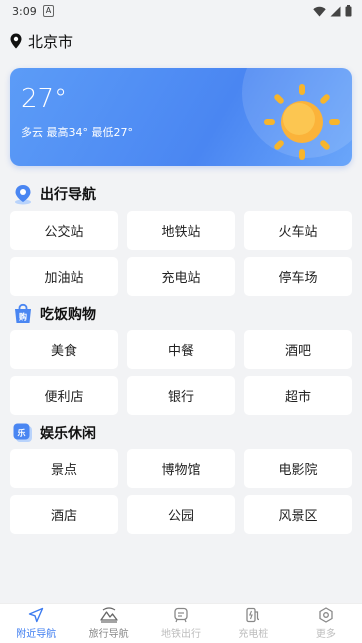 This screenshot has width=362, height=643. Describe the element at coordinates (36, 615) in the screenshot. I see `navigation-arrow-icon` at that location.